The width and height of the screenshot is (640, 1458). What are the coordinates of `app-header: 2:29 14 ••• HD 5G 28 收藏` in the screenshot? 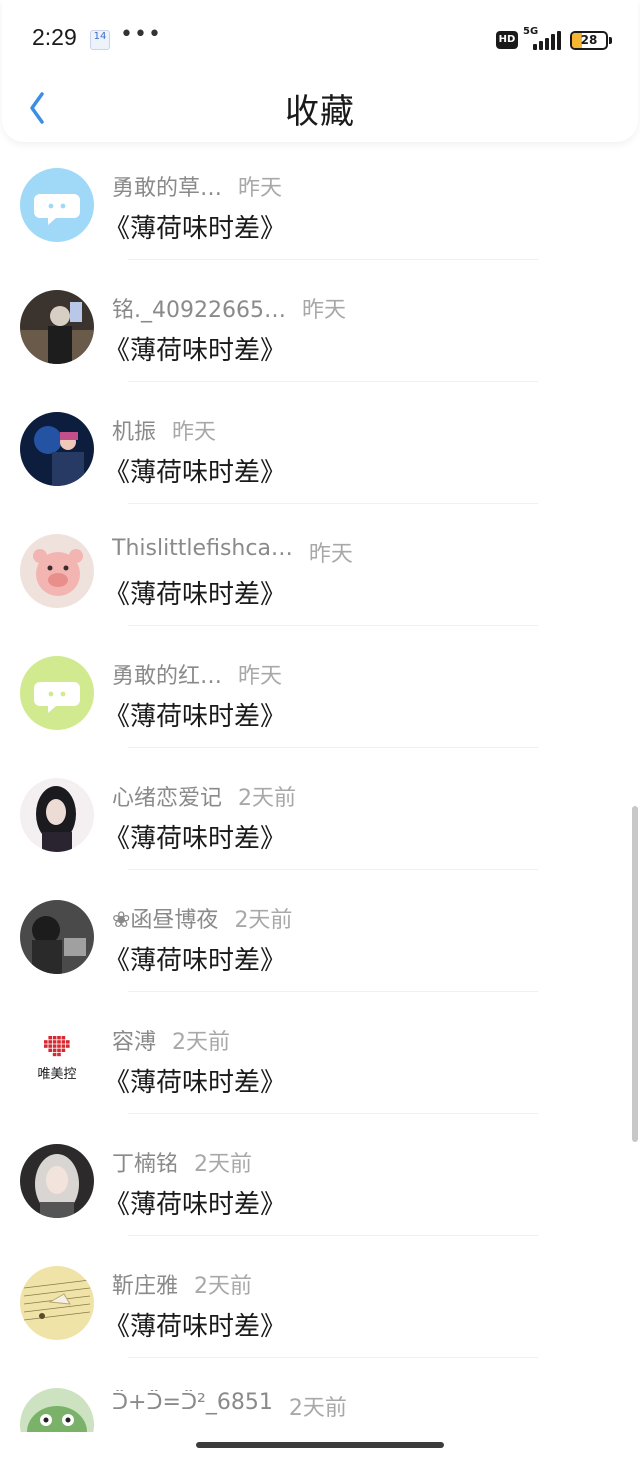 It's located at (320, 71).